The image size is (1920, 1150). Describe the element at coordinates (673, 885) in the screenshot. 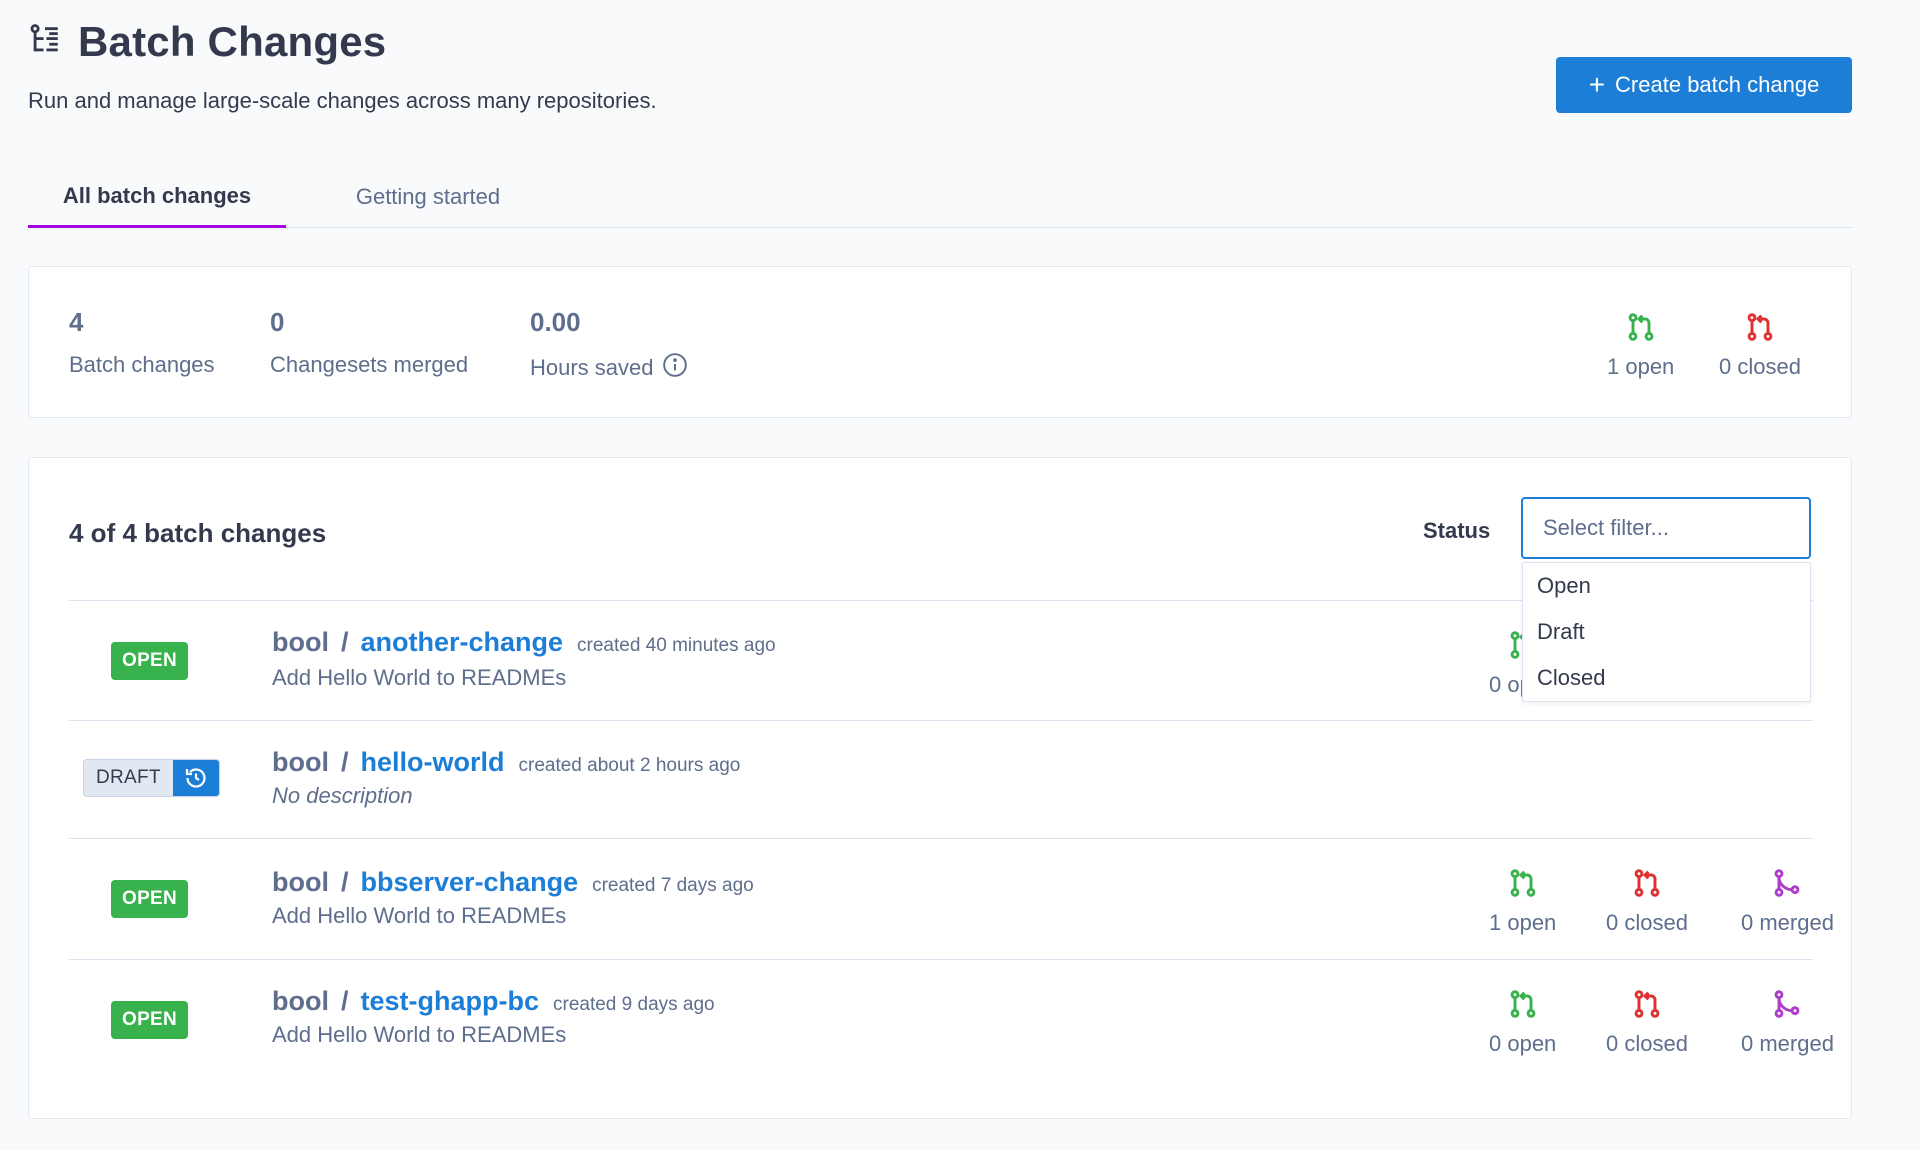

I see `created-timestamp: created 7 days ago` at that location.